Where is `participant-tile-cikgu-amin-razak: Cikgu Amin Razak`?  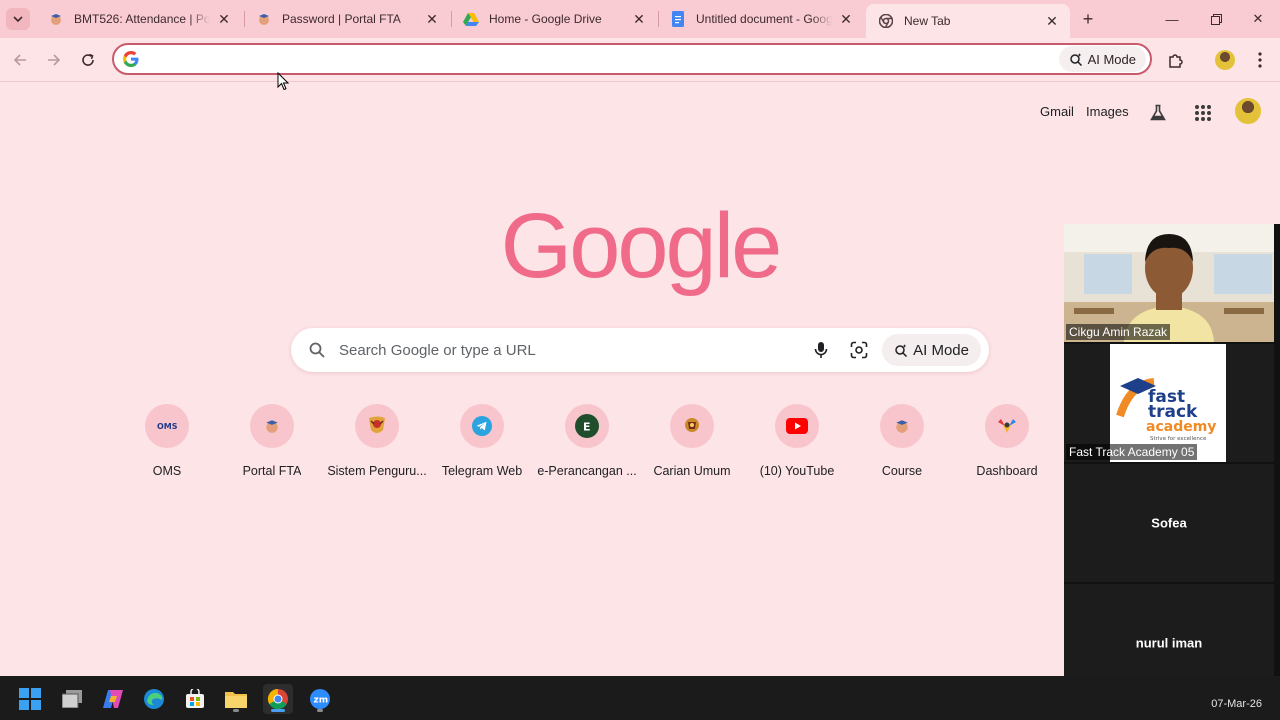 participant-tile-cikgu-amin-razak: Cikgu Amin Razak is located at coordinates (1169, 283).